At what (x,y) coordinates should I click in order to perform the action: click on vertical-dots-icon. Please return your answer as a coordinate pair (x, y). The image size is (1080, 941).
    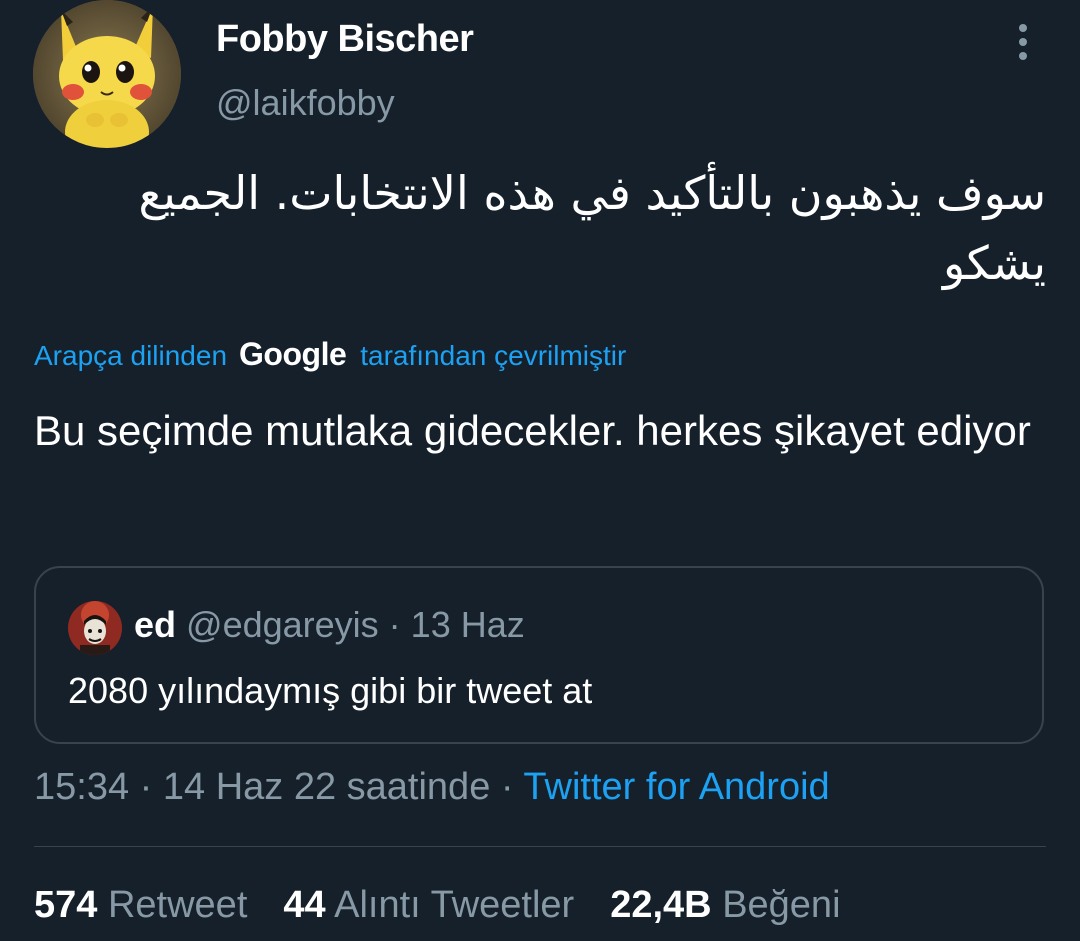
    Looking at the image, I should click on (1023, 42).